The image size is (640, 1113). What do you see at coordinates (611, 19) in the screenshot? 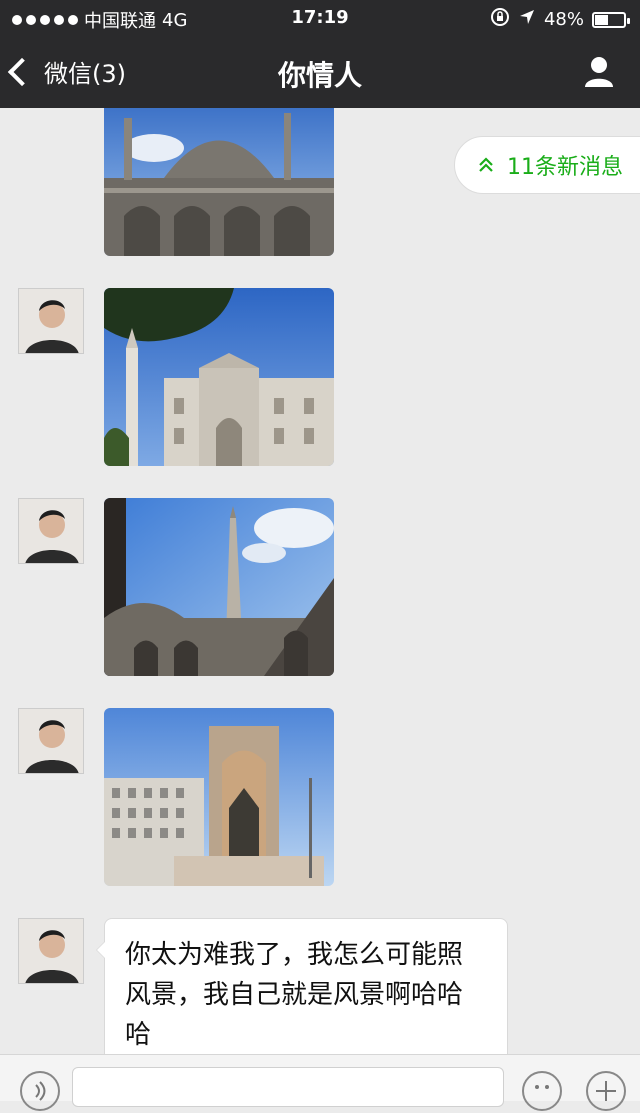
I see `battery-icon` at bounding box center [611, 19].